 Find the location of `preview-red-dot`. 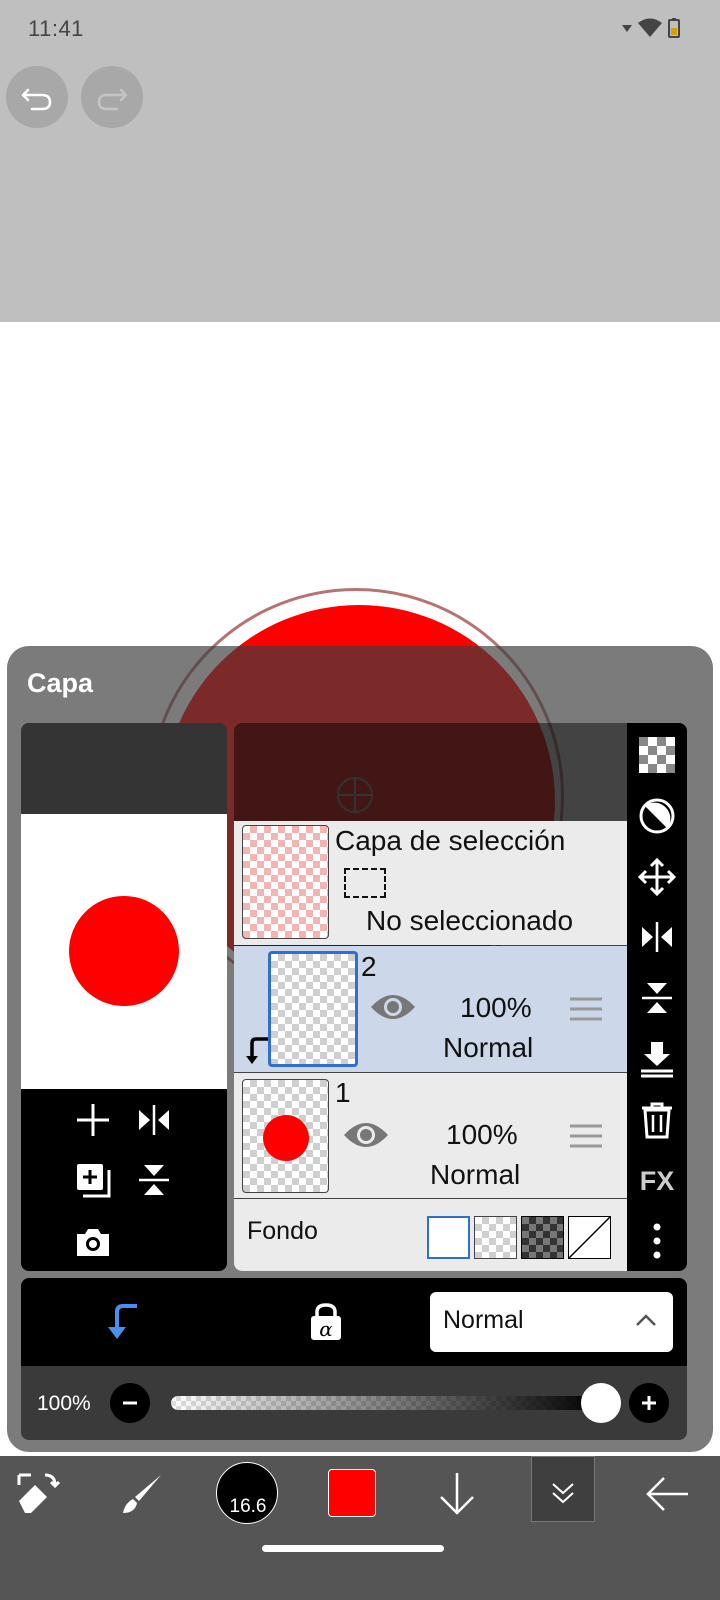

preview-red-dot is located at coordinates (124, 951).